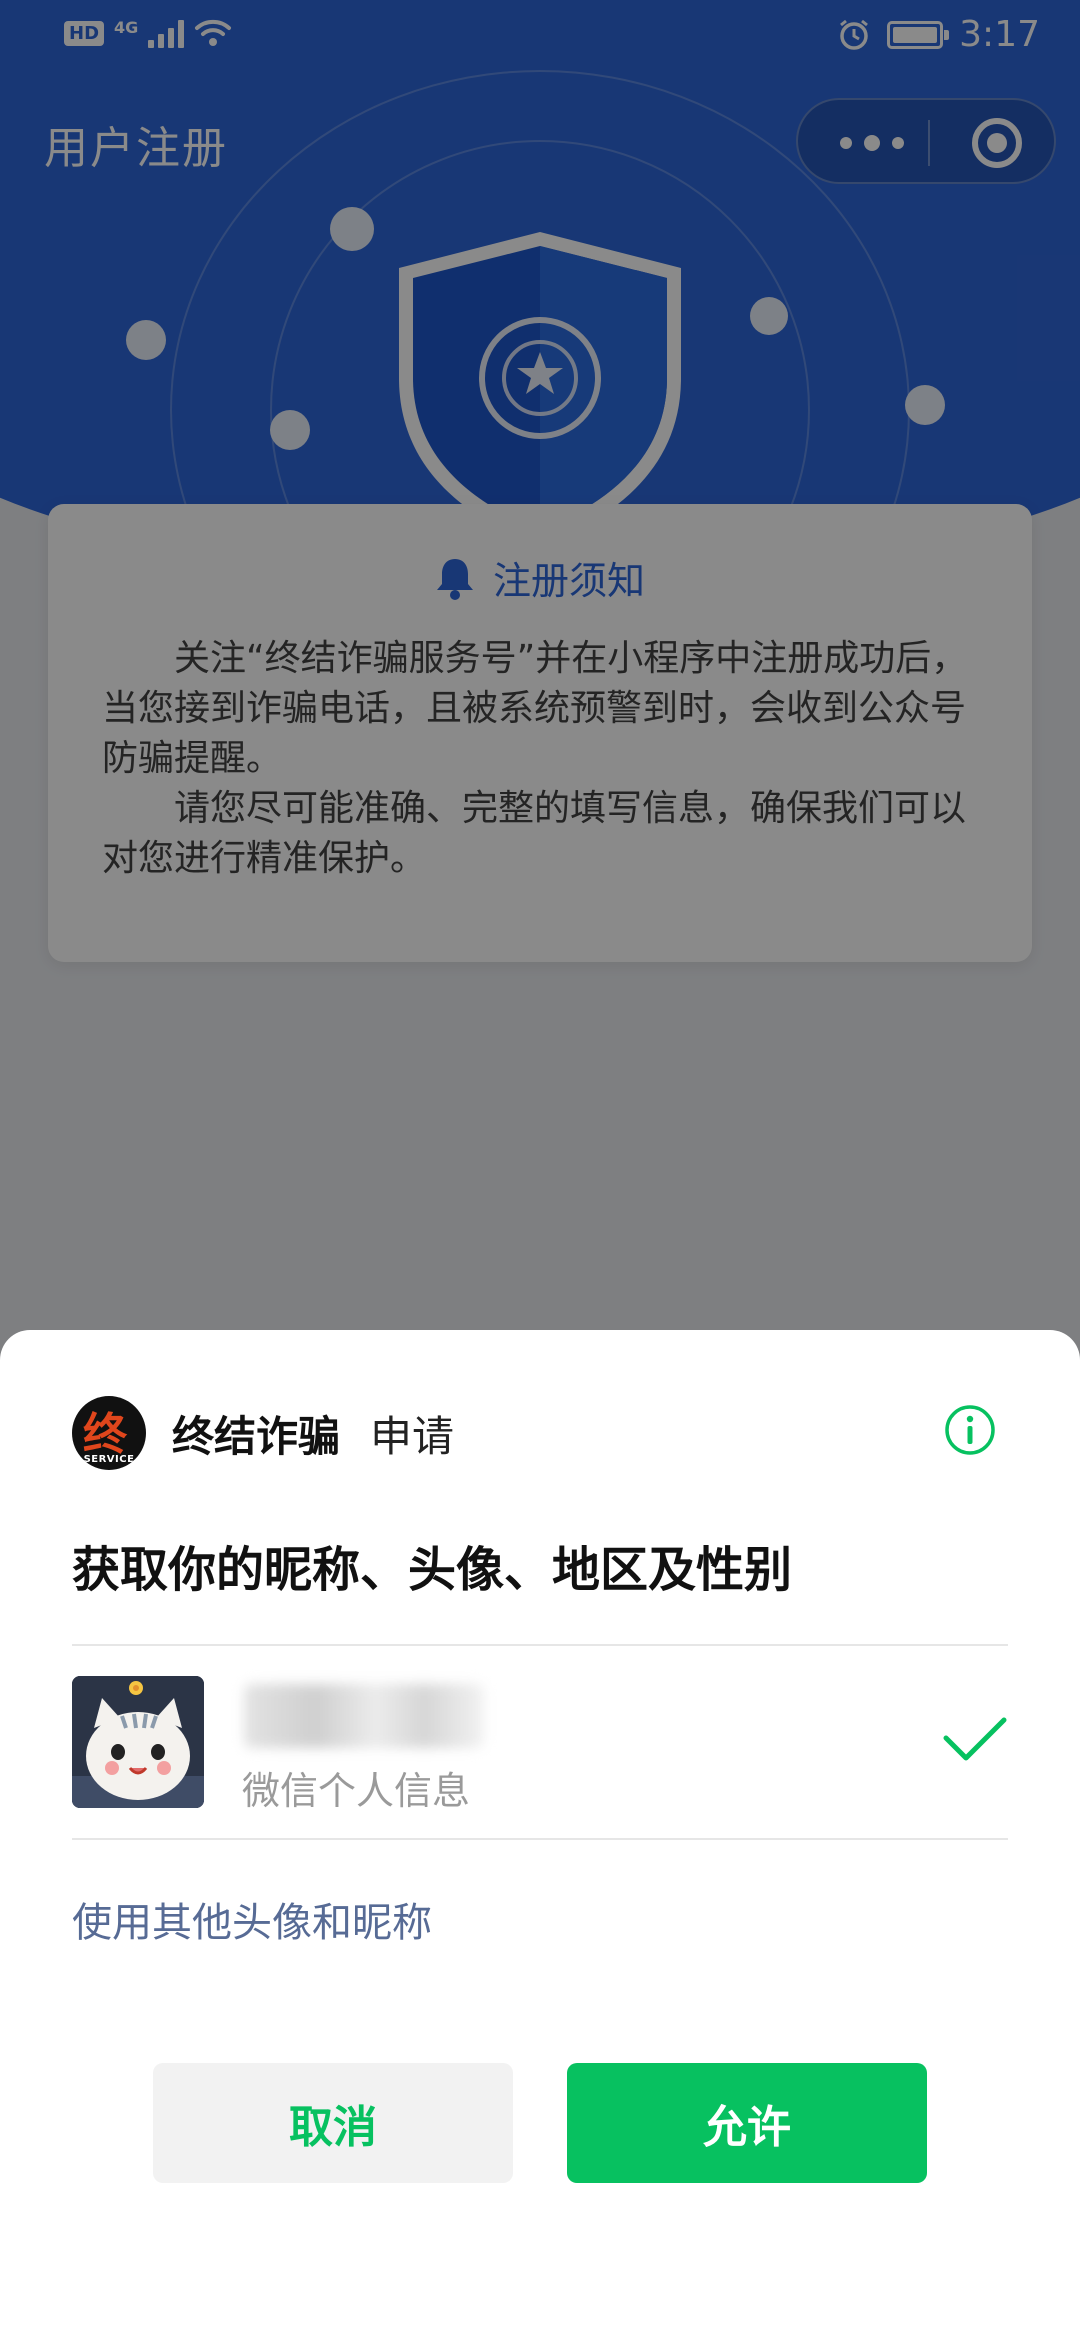 Image resolution: width=1080 pixels, height=2340 pixels. Describe the element at coordinates (975, 1739) in the screenshot. I see `check-icon` at that location.